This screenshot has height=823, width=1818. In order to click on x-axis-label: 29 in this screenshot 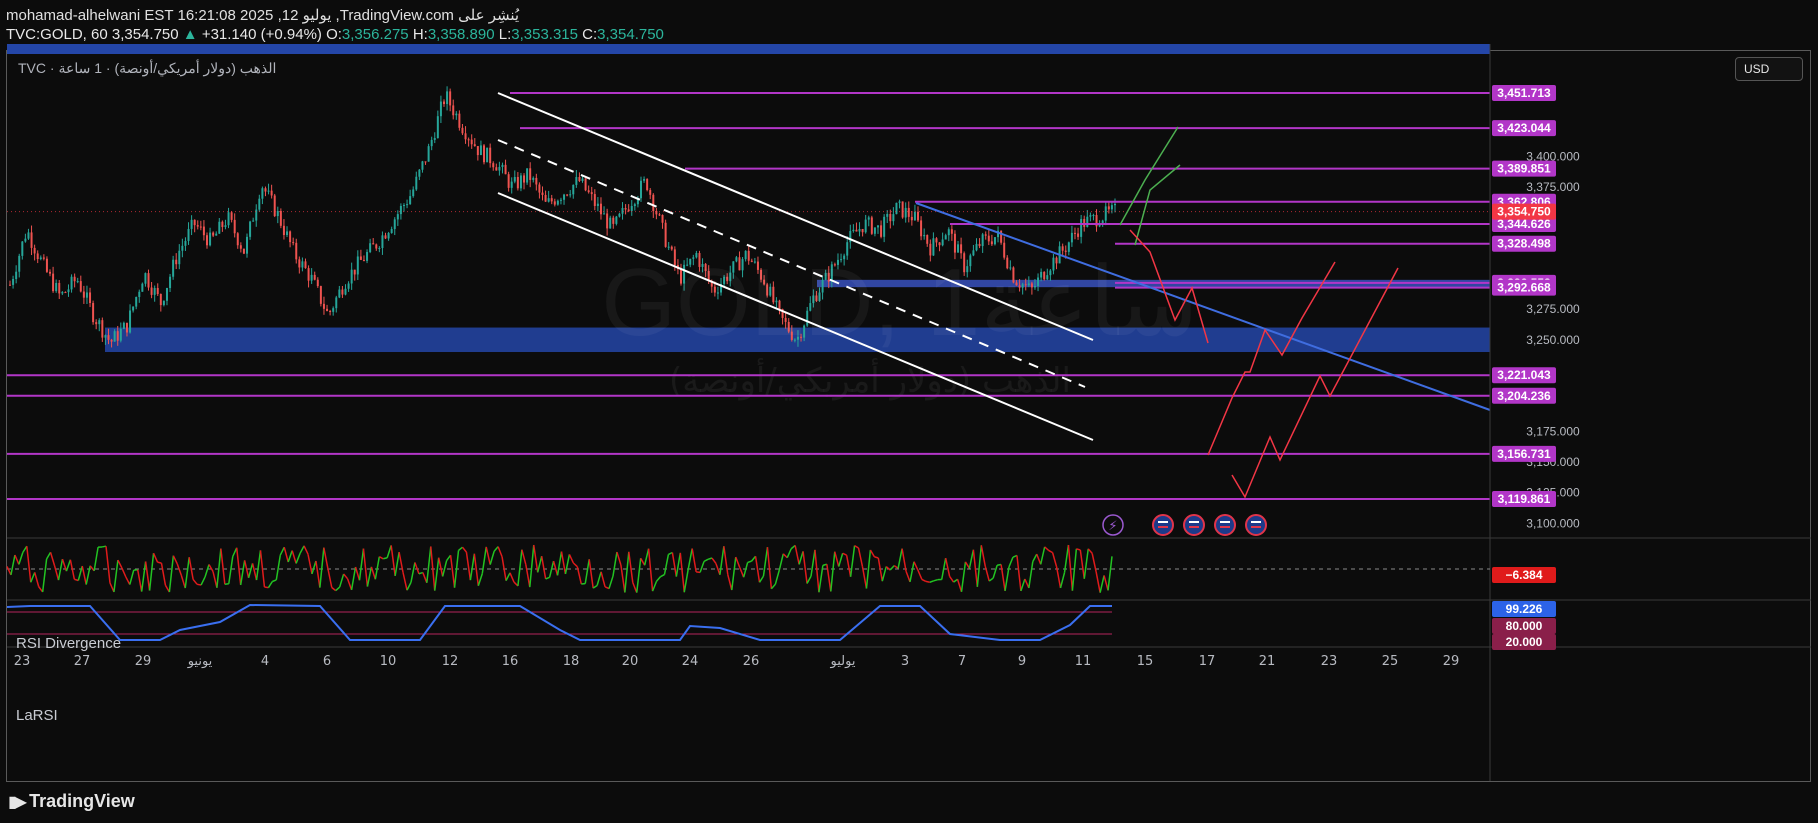, I will do `click(1451, 661)`.